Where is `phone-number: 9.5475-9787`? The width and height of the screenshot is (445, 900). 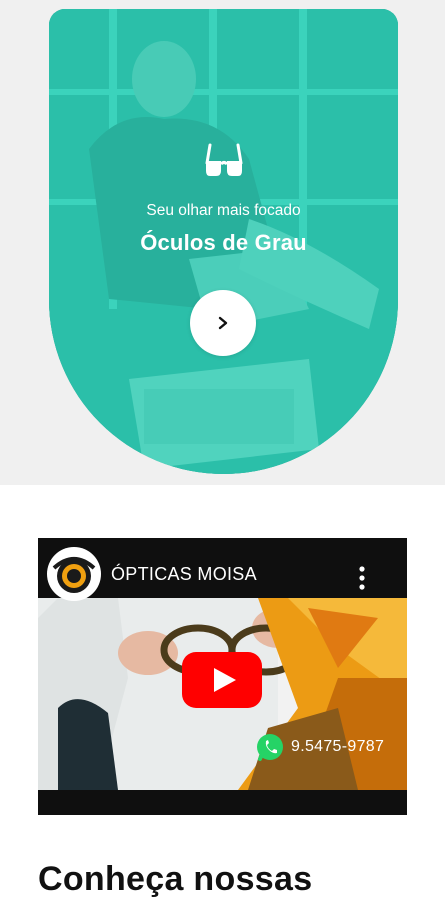
phone-number: 9.5475-9787 is located at coordinates (338, 746).